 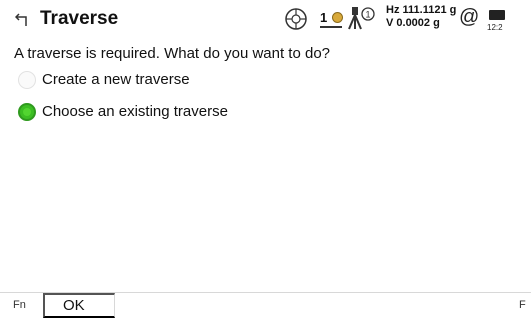 What do you see at coordinates (495, 27) in the screenshot?
I see `clock-time: 12:2` at bounding box center [495, 27].